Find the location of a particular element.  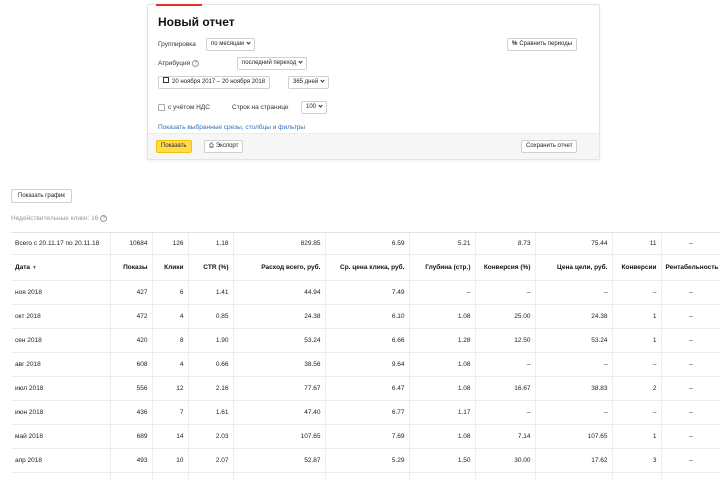

table-cell: 556 is located at coordinates (130, 388).